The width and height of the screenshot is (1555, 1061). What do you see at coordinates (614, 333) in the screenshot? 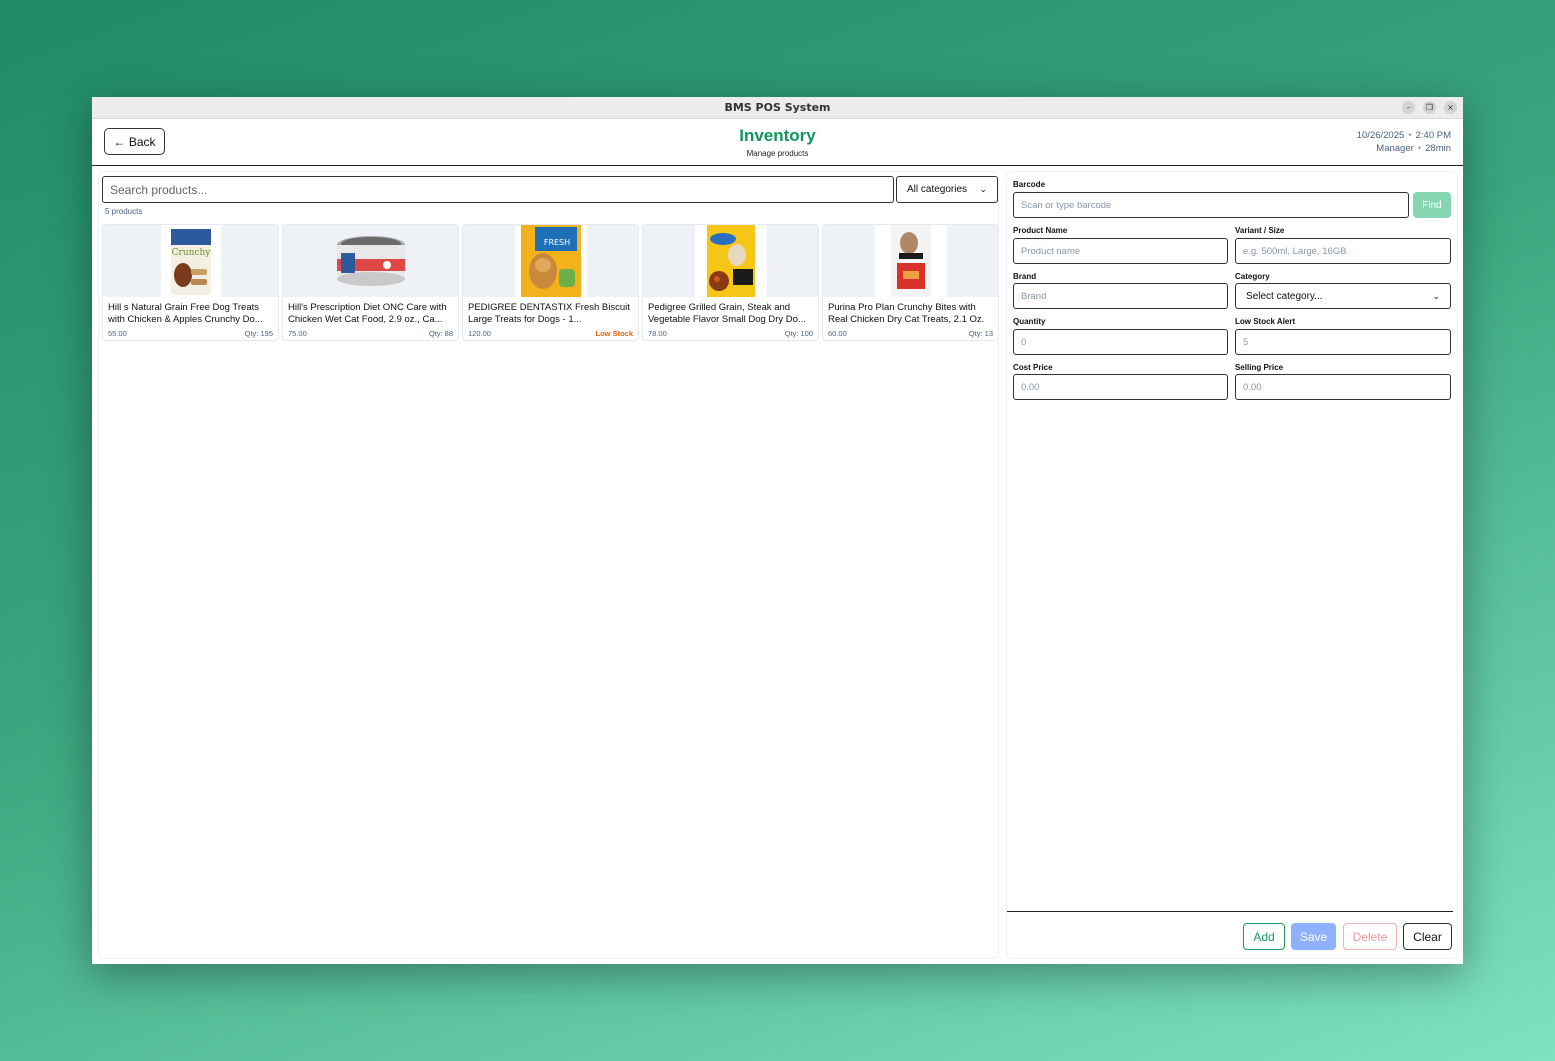
I see `low-stock-badge: Low Stock` at bounding box center [614, 333].